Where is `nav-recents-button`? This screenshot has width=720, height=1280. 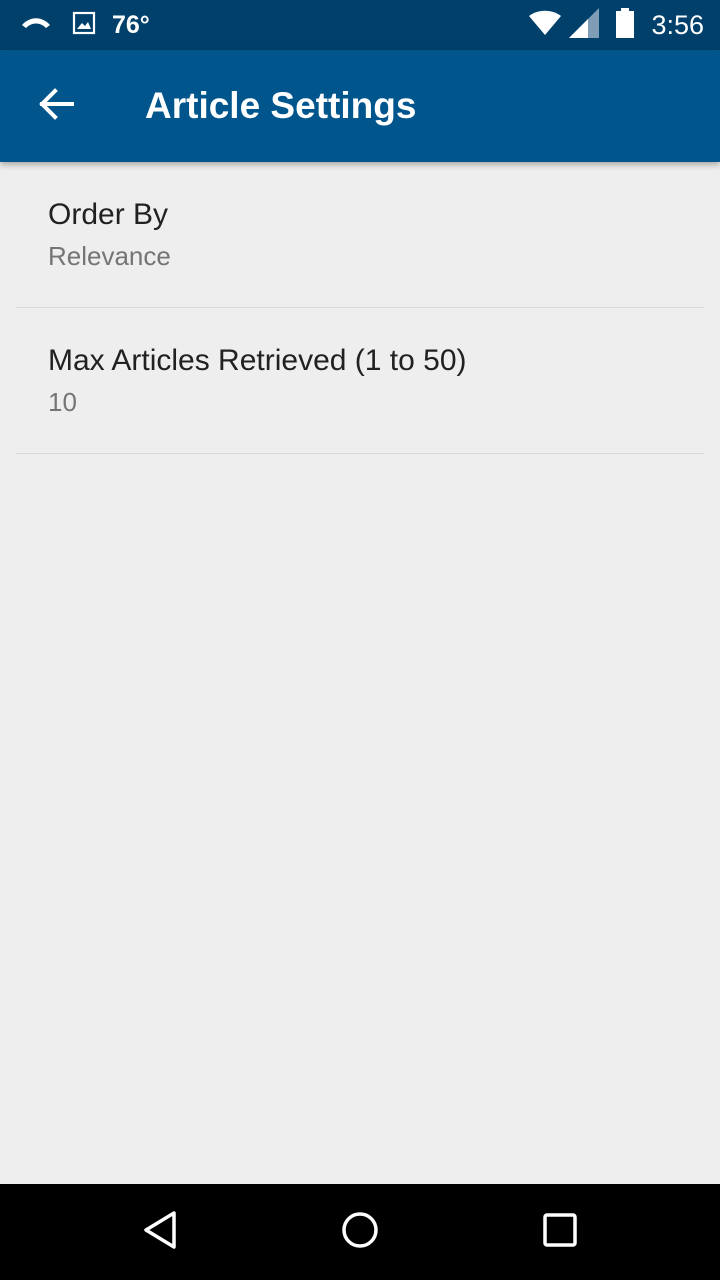
nav-recents-button is located at coordinates (560, 1232).